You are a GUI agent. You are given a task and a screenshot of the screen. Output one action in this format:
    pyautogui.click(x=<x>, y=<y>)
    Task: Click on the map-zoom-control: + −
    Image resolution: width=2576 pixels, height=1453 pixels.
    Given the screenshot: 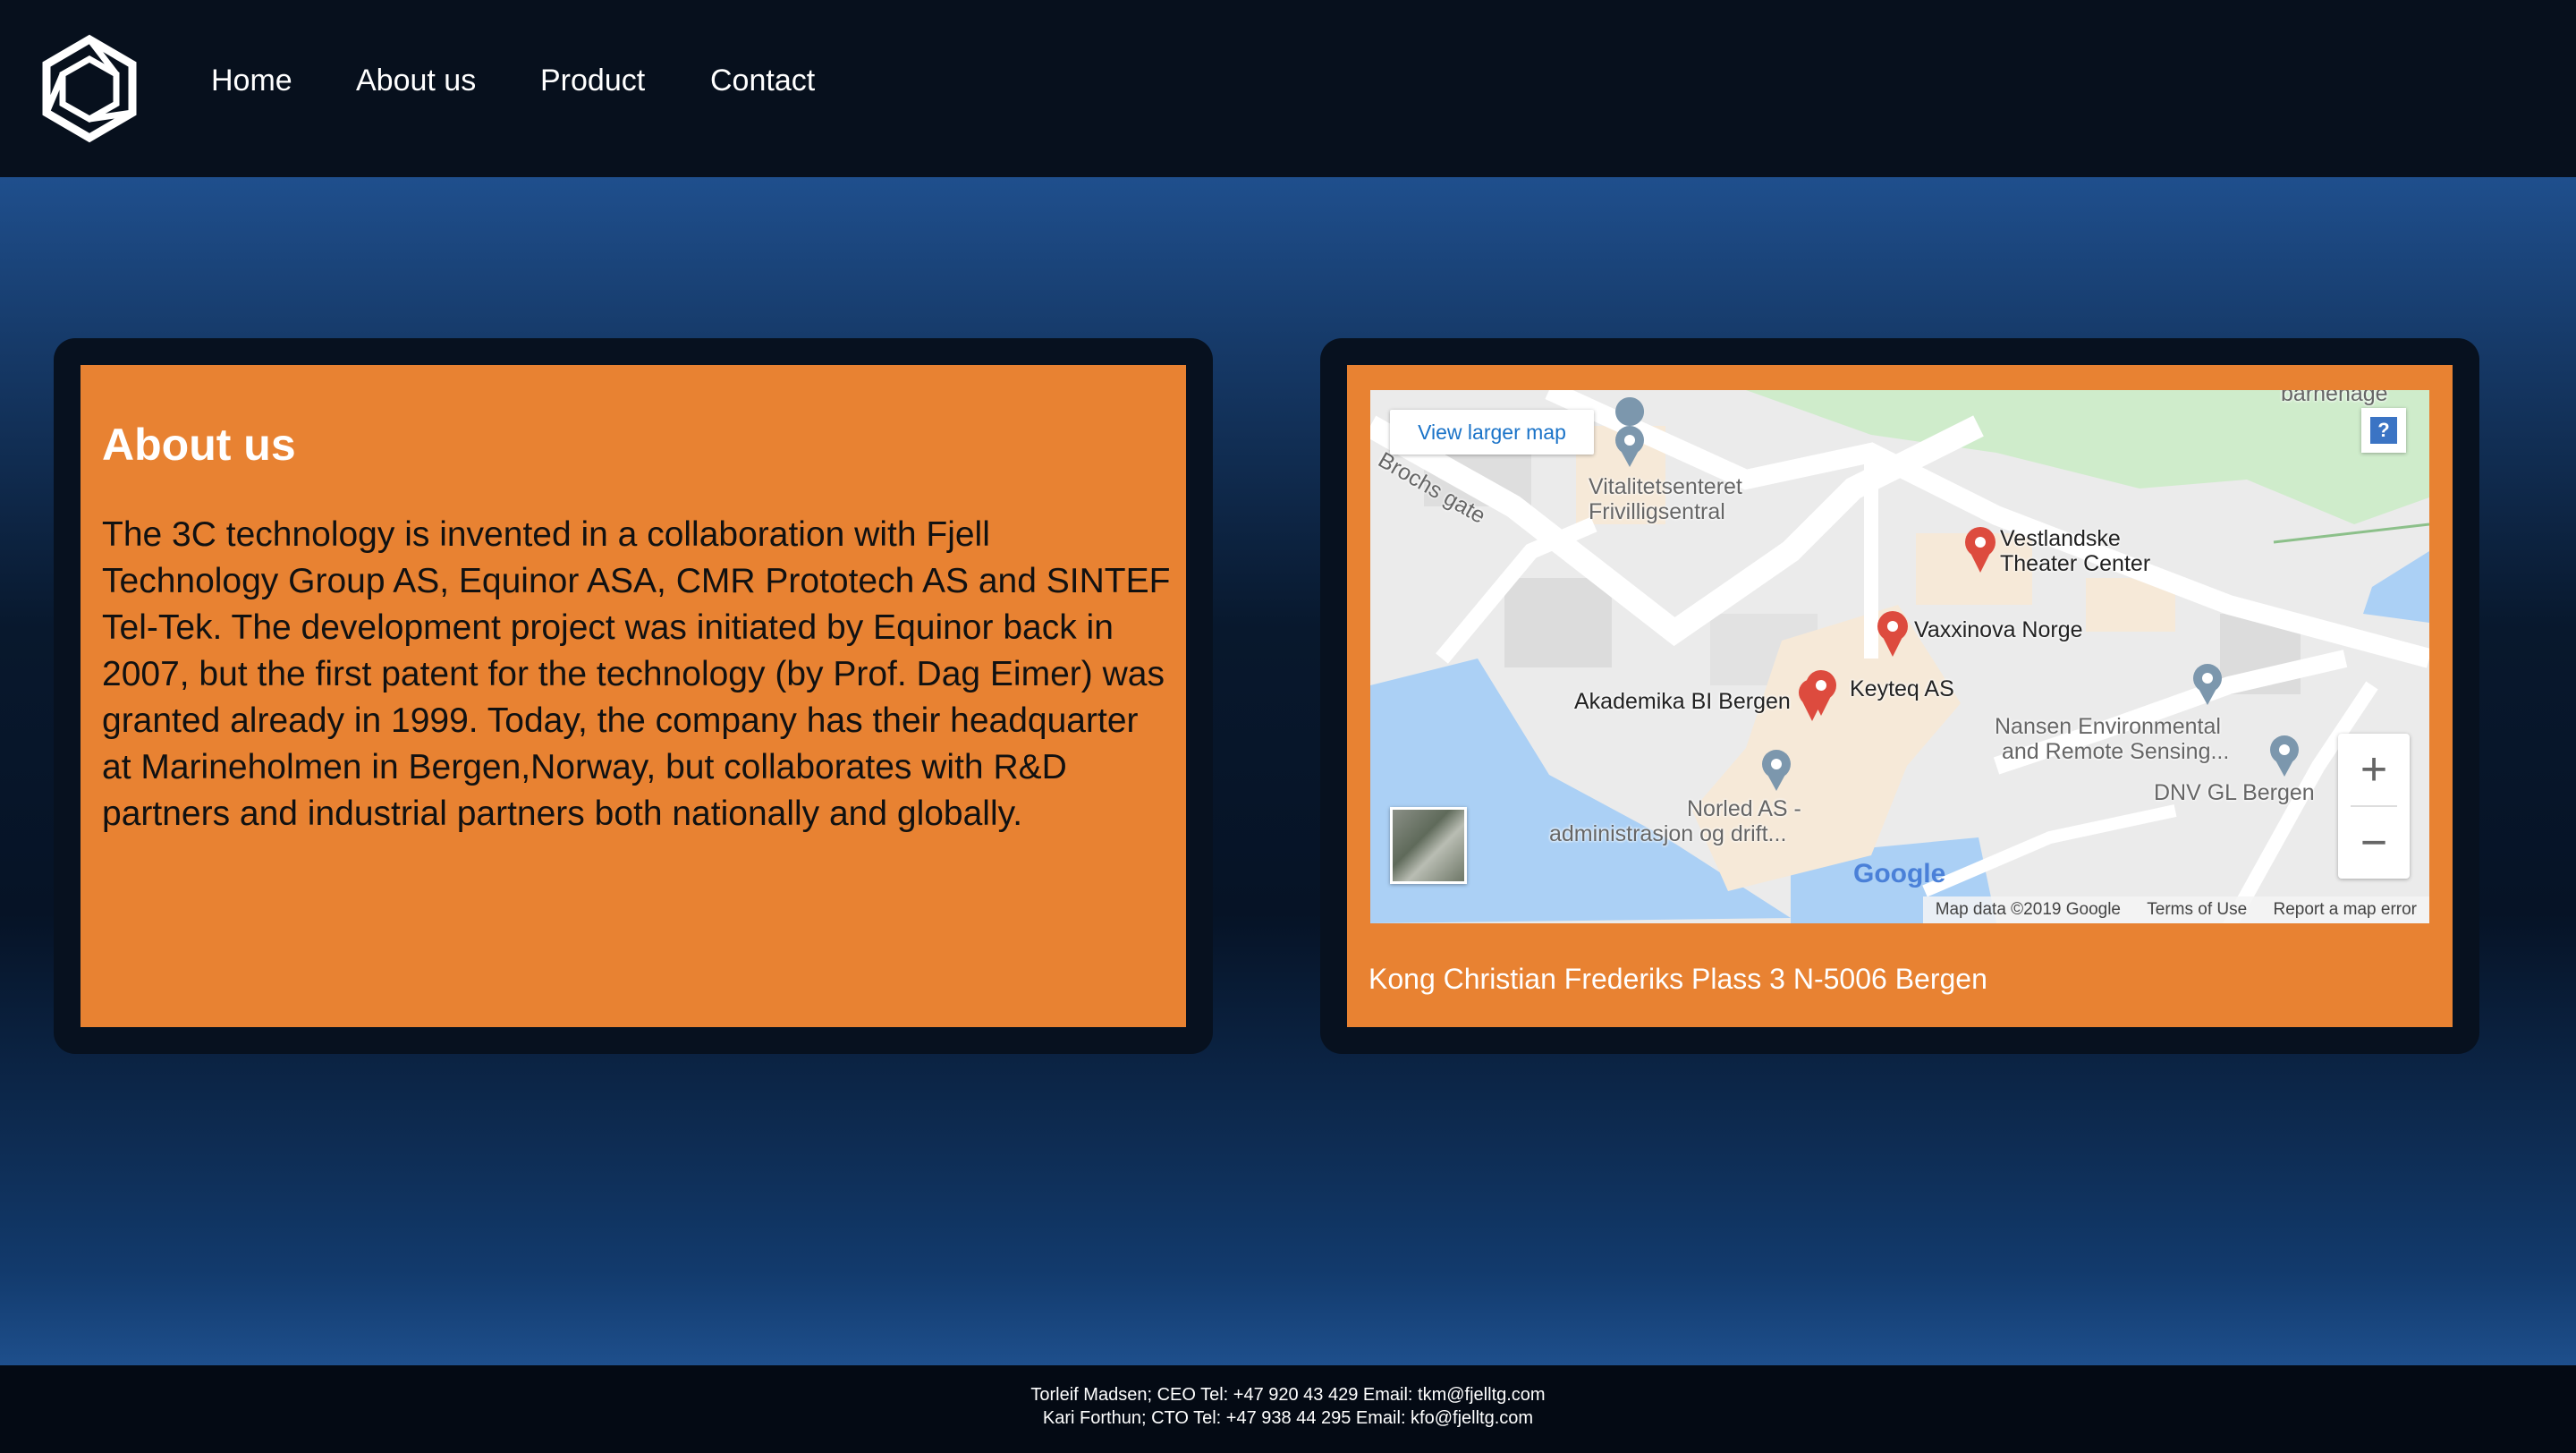 What is the action you would take?
    pyautogui.click(x=2374, y=806)
    